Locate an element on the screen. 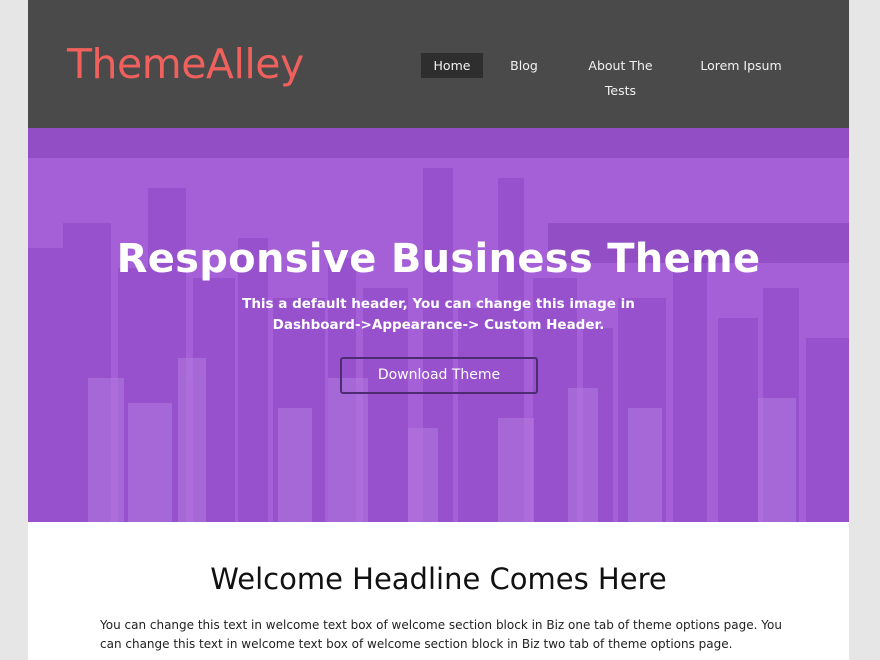 This screenshot has height=660, width=880. nav-item-about-the-tests: About The Tests is located at coordinates (620, 75).